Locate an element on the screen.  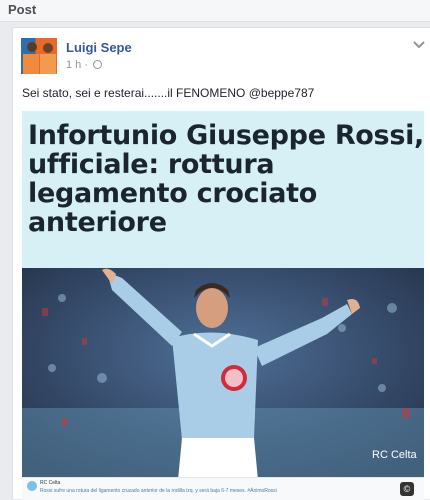
instagram-icon: © is located at coordinates (407, 489).